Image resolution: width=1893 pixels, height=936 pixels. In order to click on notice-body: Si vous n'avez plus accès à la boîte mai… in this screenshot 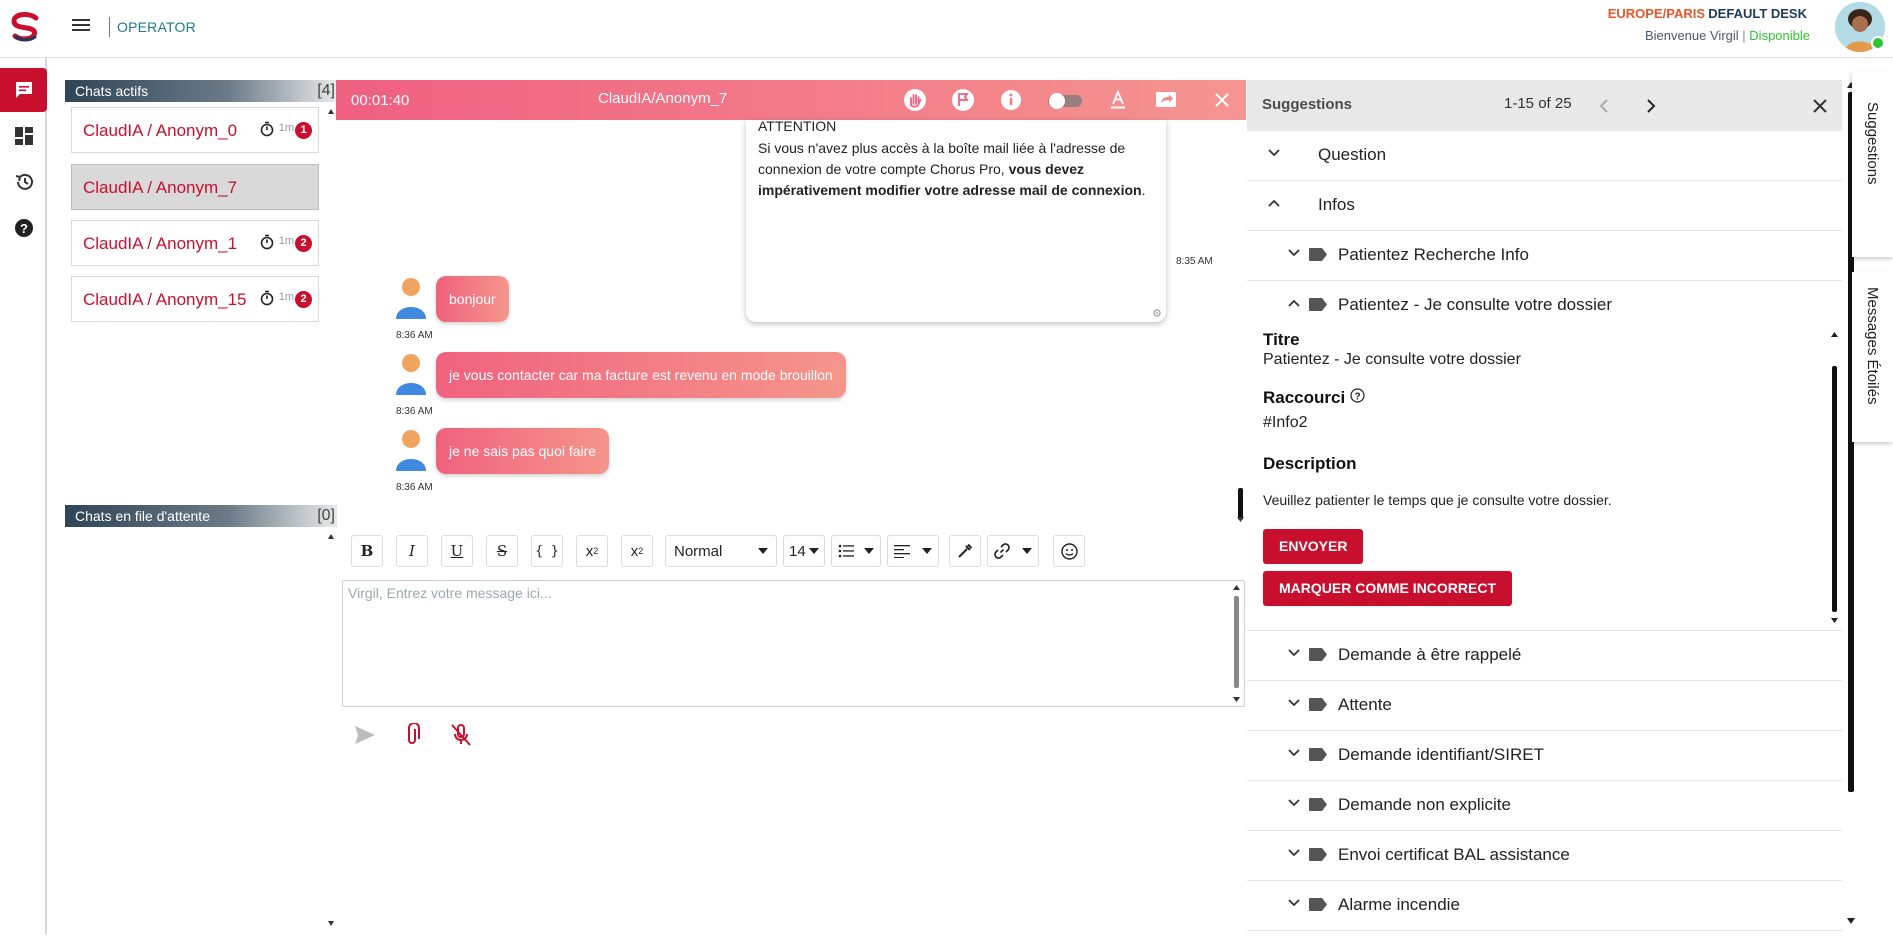, I will do `click(956, 169)`.